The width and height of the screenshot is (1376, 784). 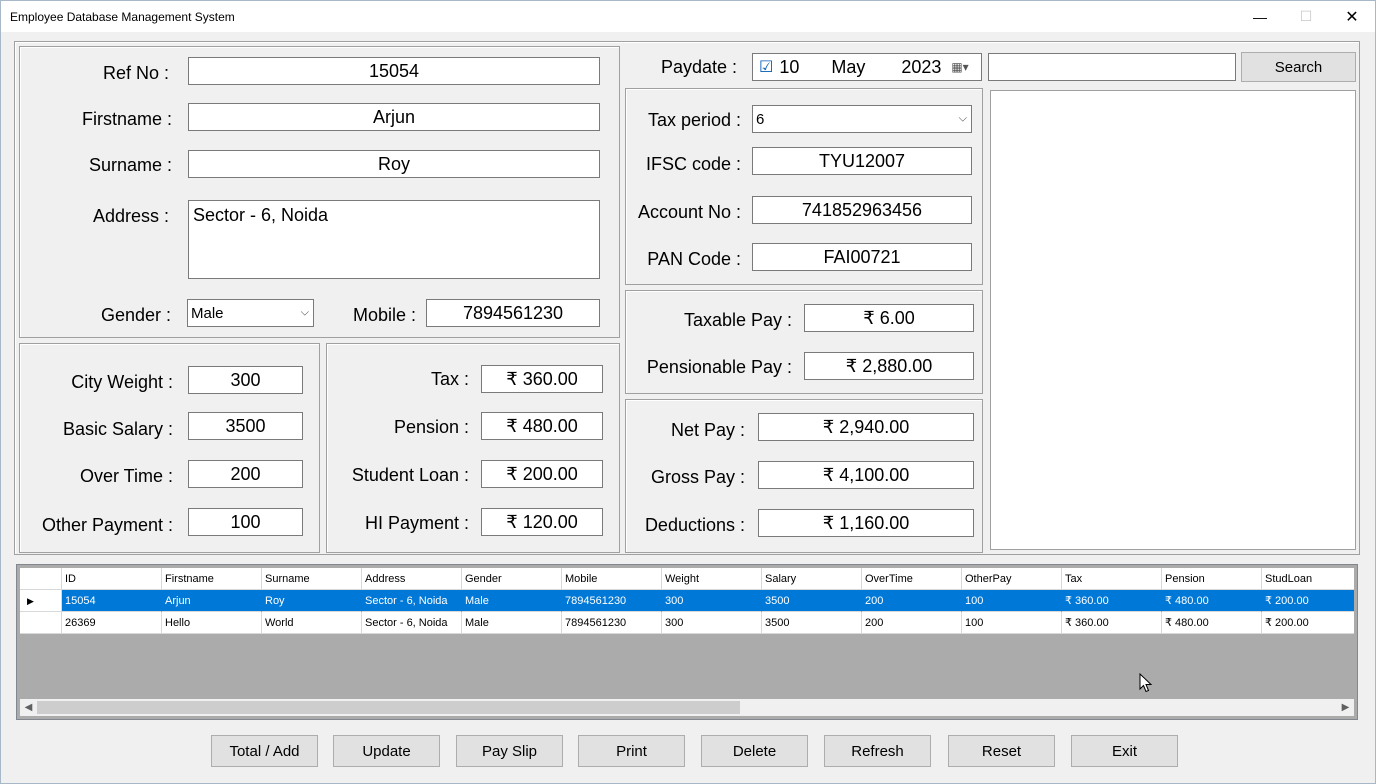 I want to click on student-loan-field: ₹ 200.00, so click(x=542, y=474).